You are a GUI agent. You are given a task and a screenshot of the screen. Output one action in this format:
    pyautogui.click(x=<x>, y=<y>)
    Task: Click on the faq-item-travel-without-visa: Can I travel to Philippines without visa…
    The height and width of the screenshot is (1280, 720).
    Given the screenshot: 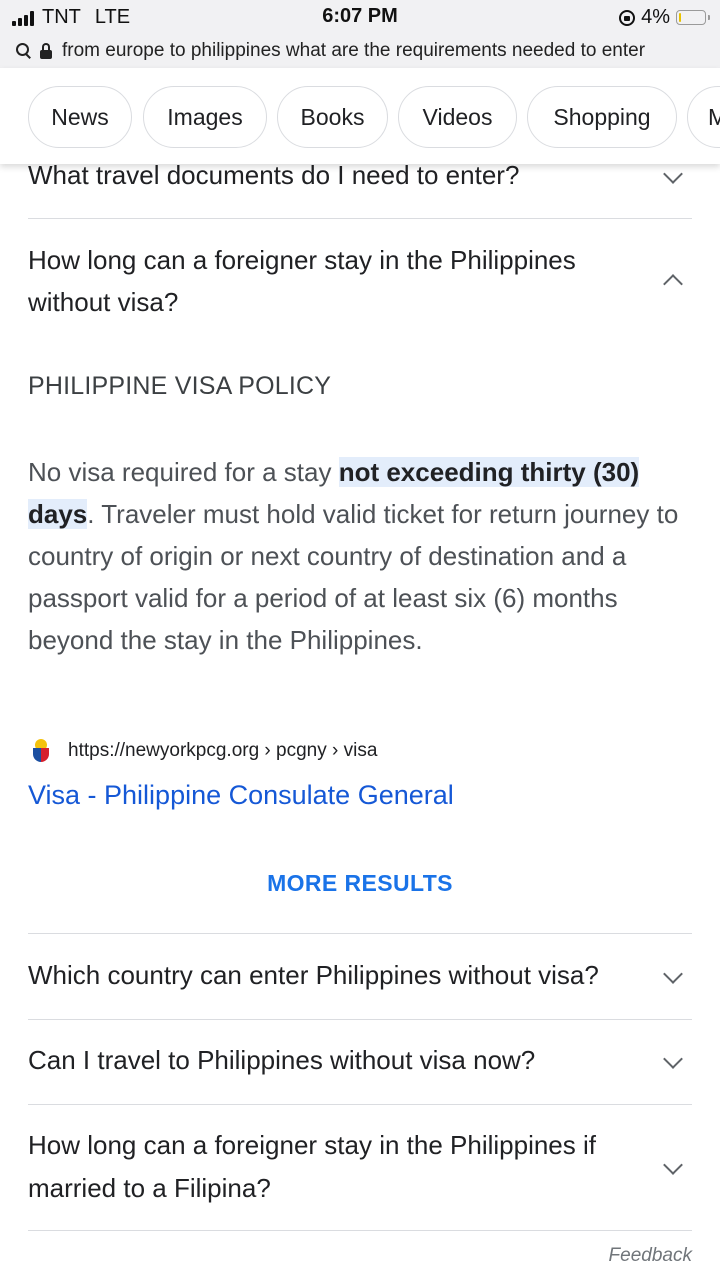 What is the action you would take?
    pyautogui.click(x=360, y=1062)
    